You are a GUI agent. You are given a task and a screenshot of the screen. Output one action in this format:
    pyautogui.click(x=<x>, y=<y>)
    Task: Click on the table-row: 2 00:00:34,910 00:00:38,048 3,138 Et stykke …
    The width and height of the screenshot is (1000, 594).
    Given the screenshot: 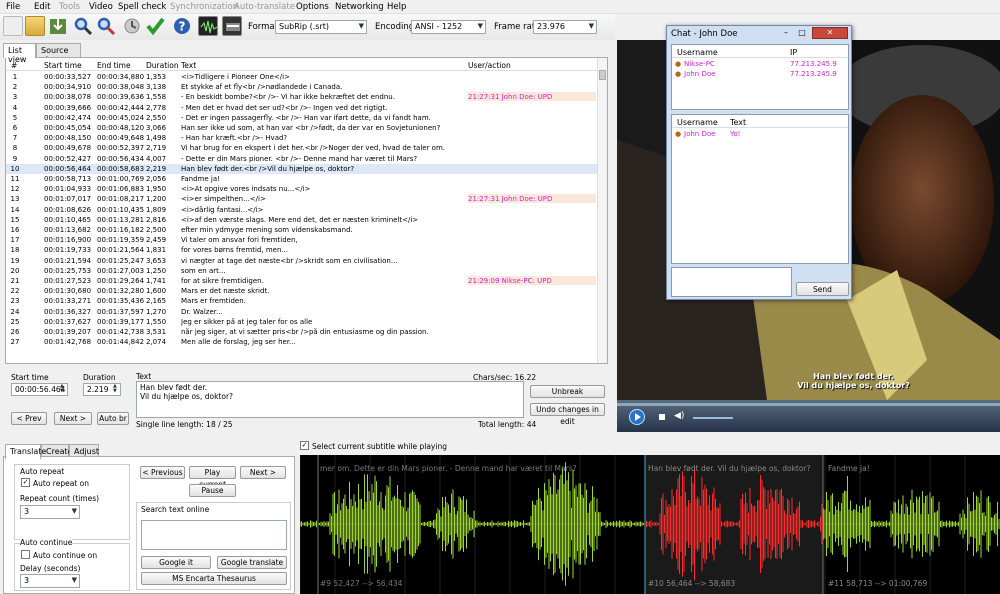 What is the action you would take?
    pyautogui.click(x=302, y=87)
    